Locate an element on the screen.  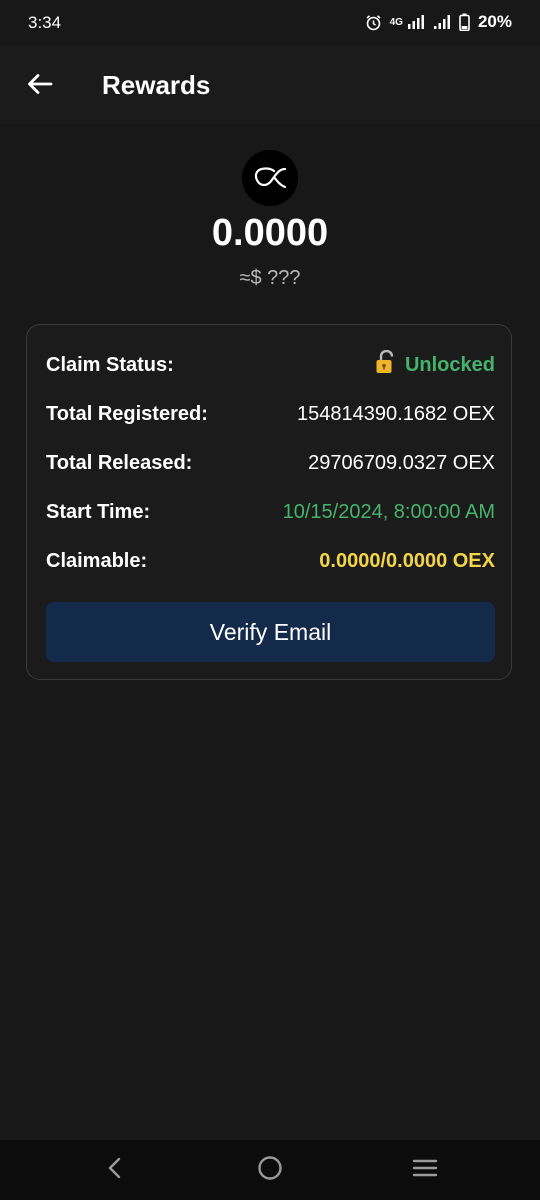
balance-usd-value: ≈$ ??? is located at coordinates (270, 278).